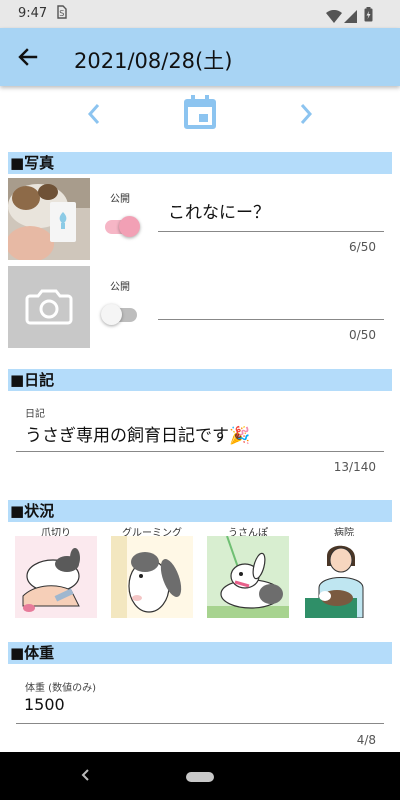  I want to click on app-bar: 2021/08/28(土), so click(200, 57).